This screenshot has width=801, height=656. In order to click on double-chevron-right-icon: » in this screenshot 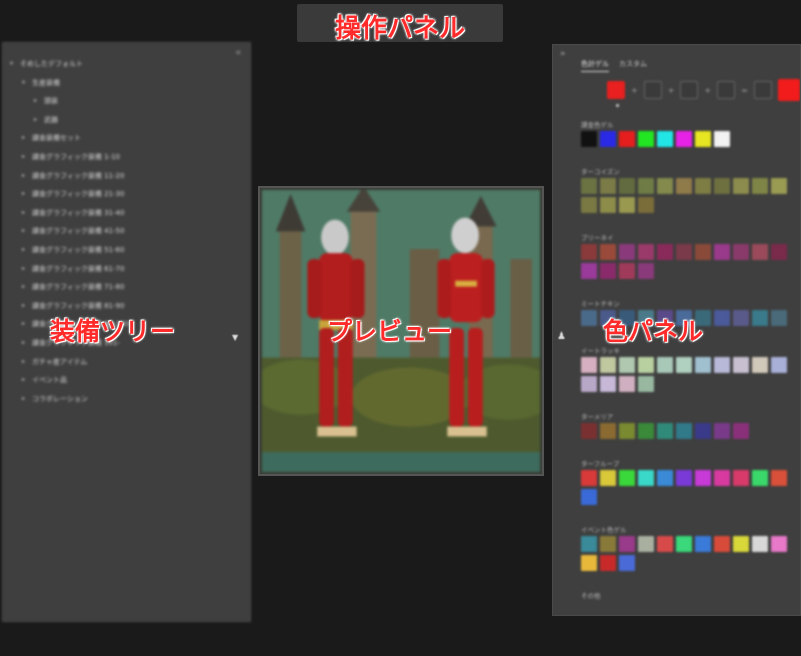, I will do `click(563, 54)`.